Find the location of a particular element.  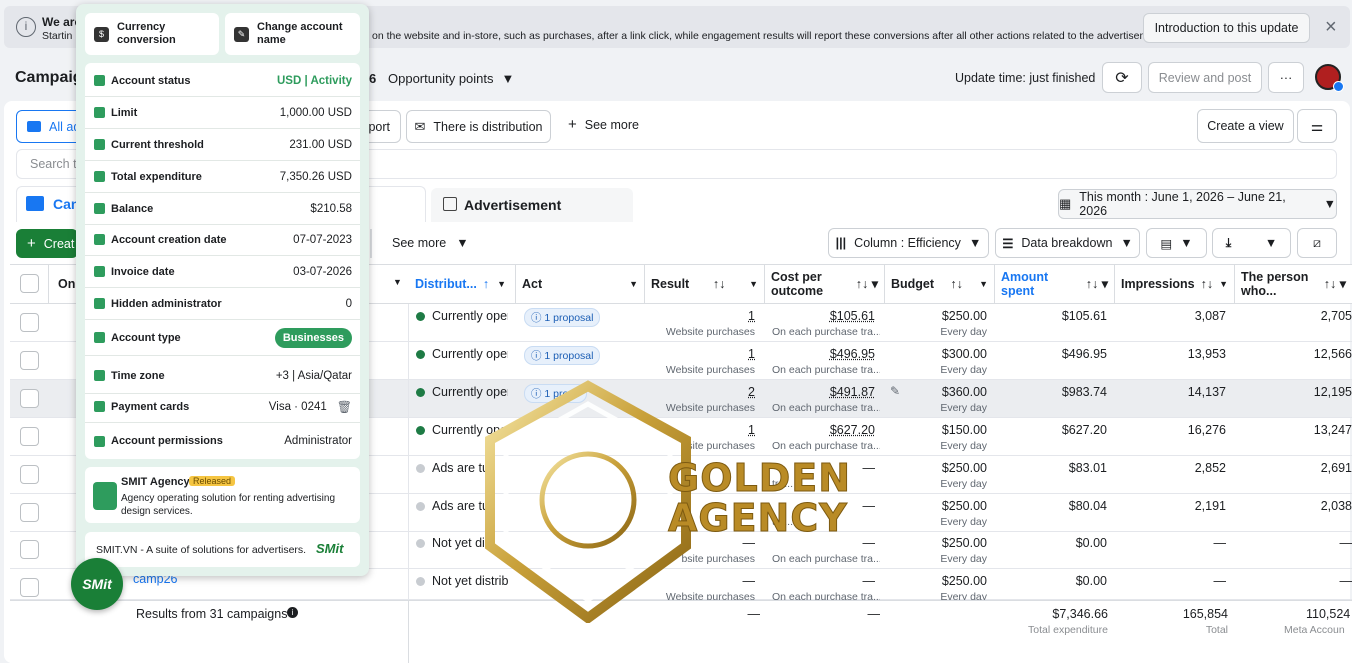

col-cost-label-b: outcome is located at coordinates (797, 291).